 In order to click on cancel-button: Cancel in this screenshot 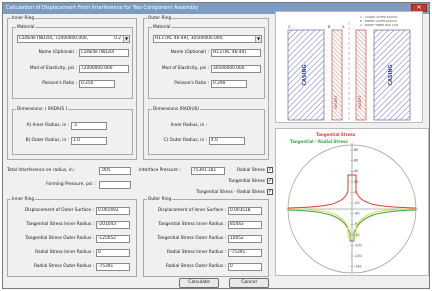, I will do `click(249, 283)`.